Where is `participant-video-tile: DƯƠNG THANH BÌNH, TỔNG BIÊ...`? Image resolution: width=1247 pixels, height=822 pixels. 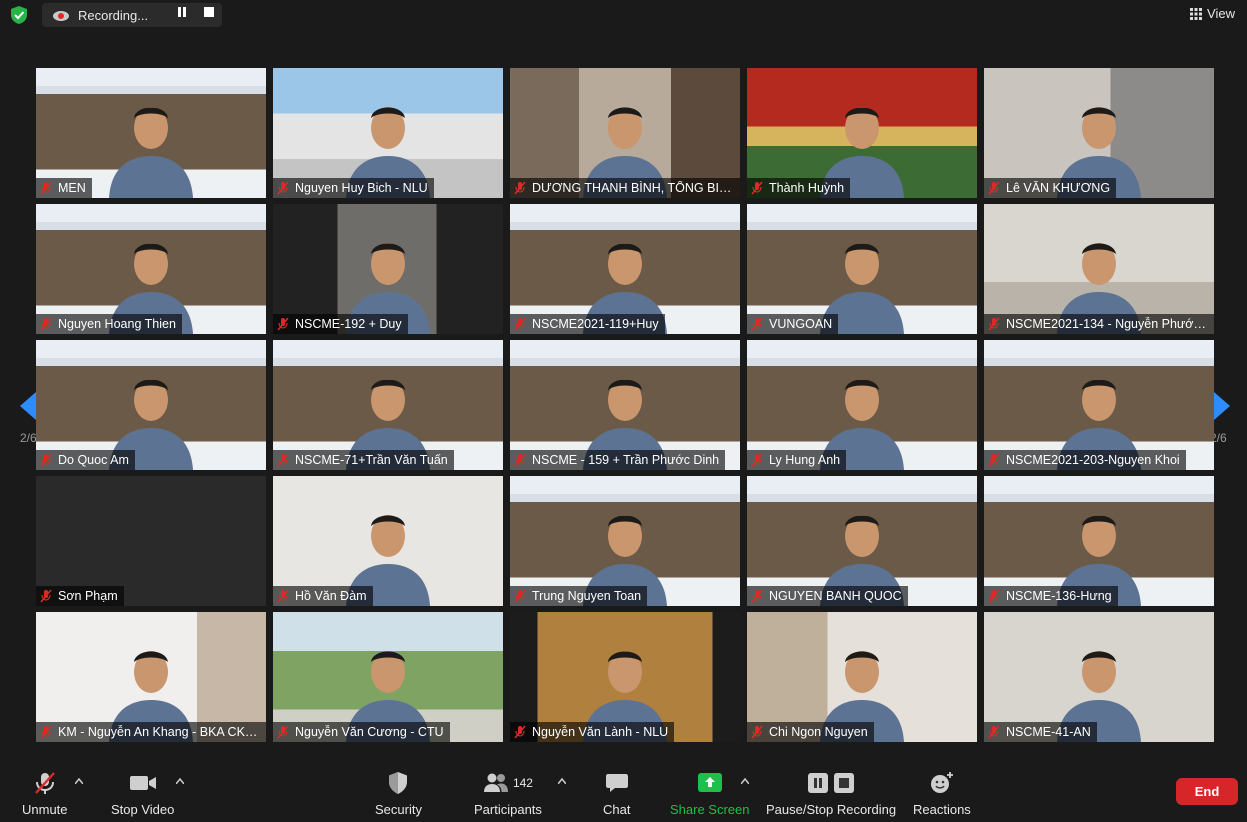 participant-video-tile: DƯƠNG THANH BÌNH, TỔNG BIÊ... is located at coordinates (625, 133).